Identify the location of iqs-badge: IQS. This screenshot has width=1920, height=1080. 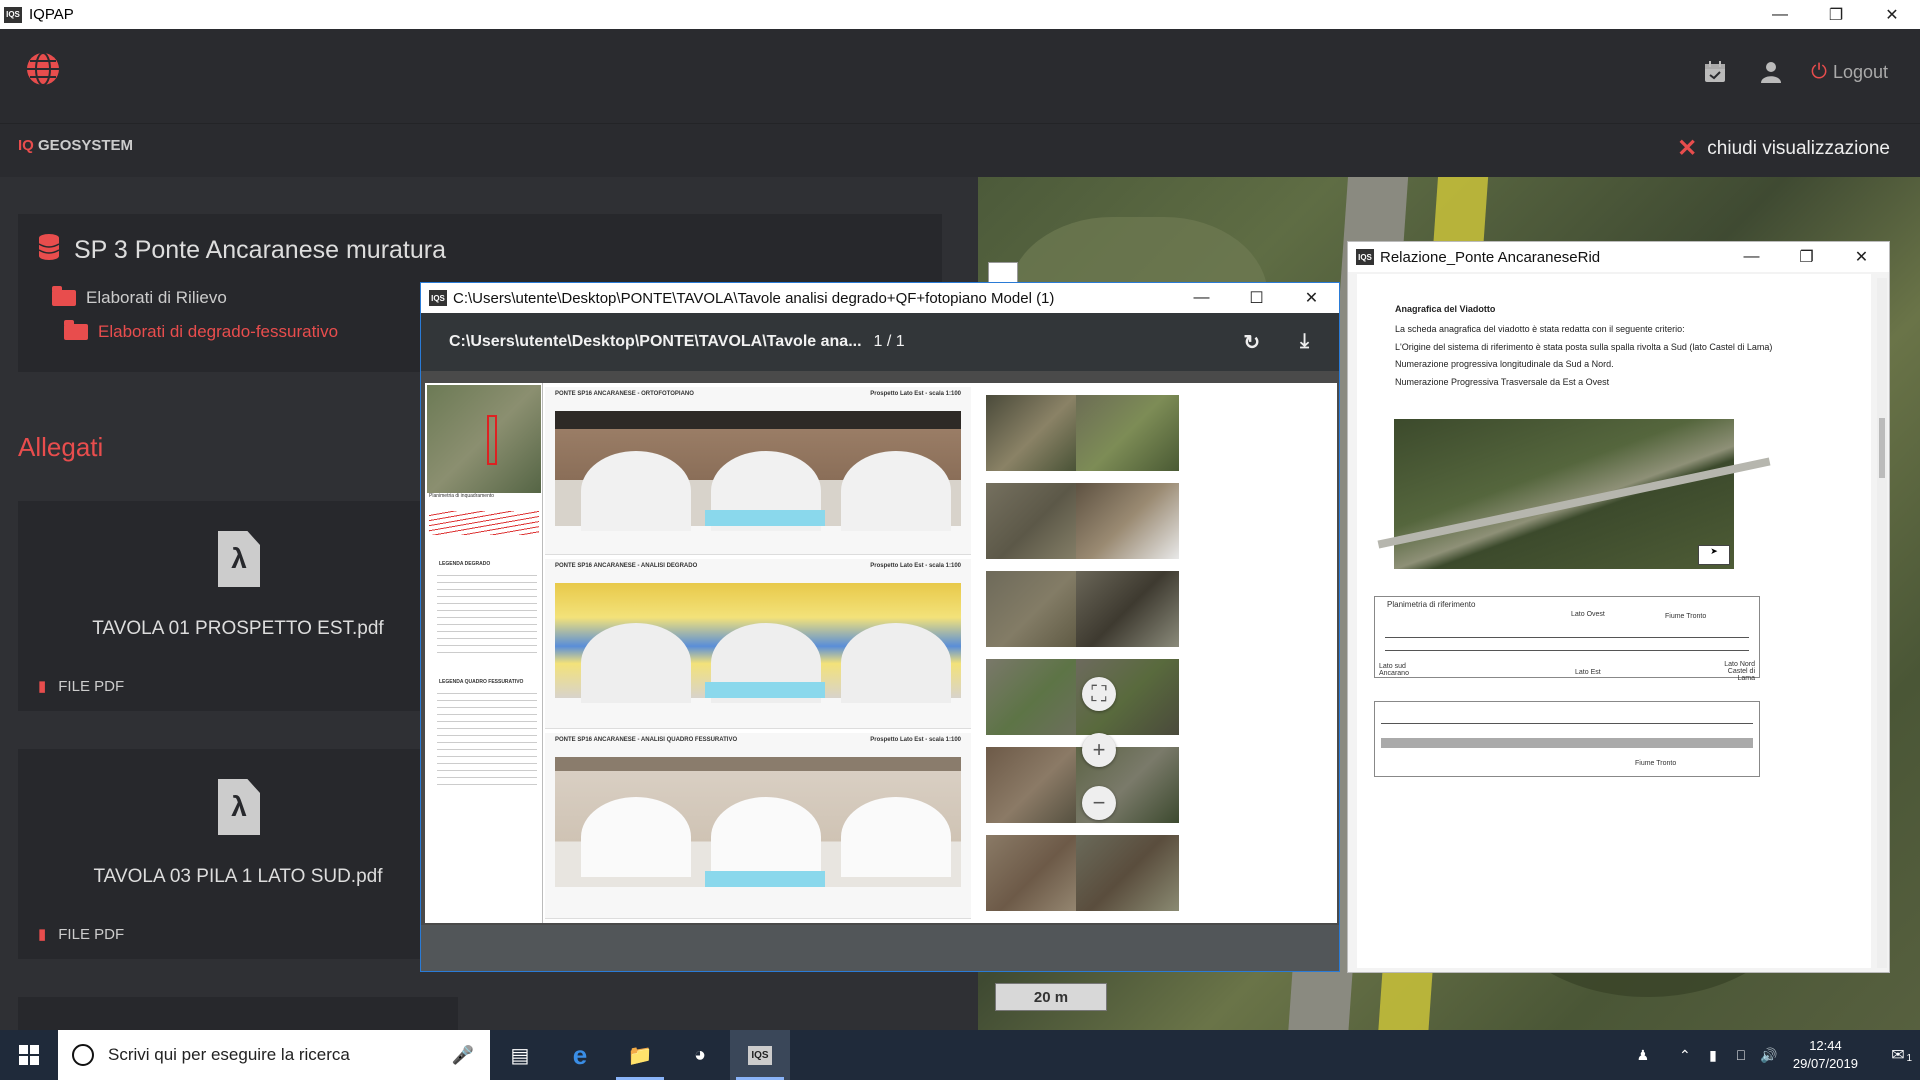
(760, 1055).